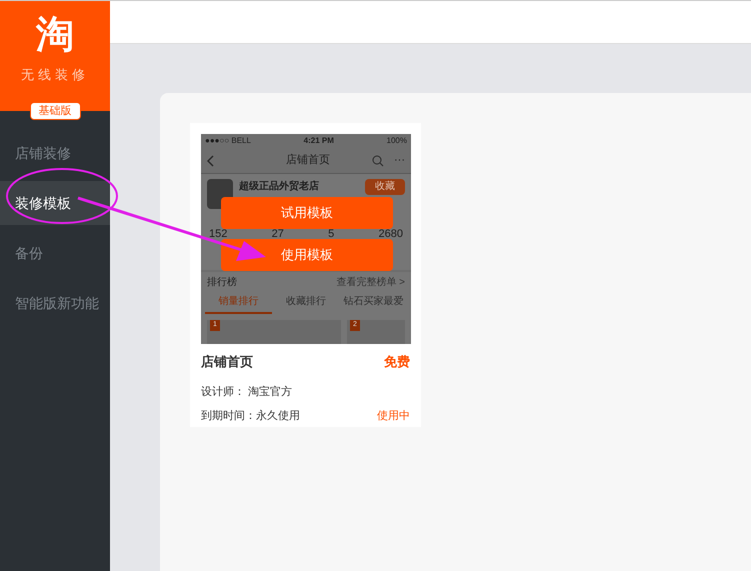 Image resolution: width=751 pixels, height=571 pixels. Describe the element at coordinates (385, 187) in the screenshot. I see `favorite-button: 收藏` at that location.